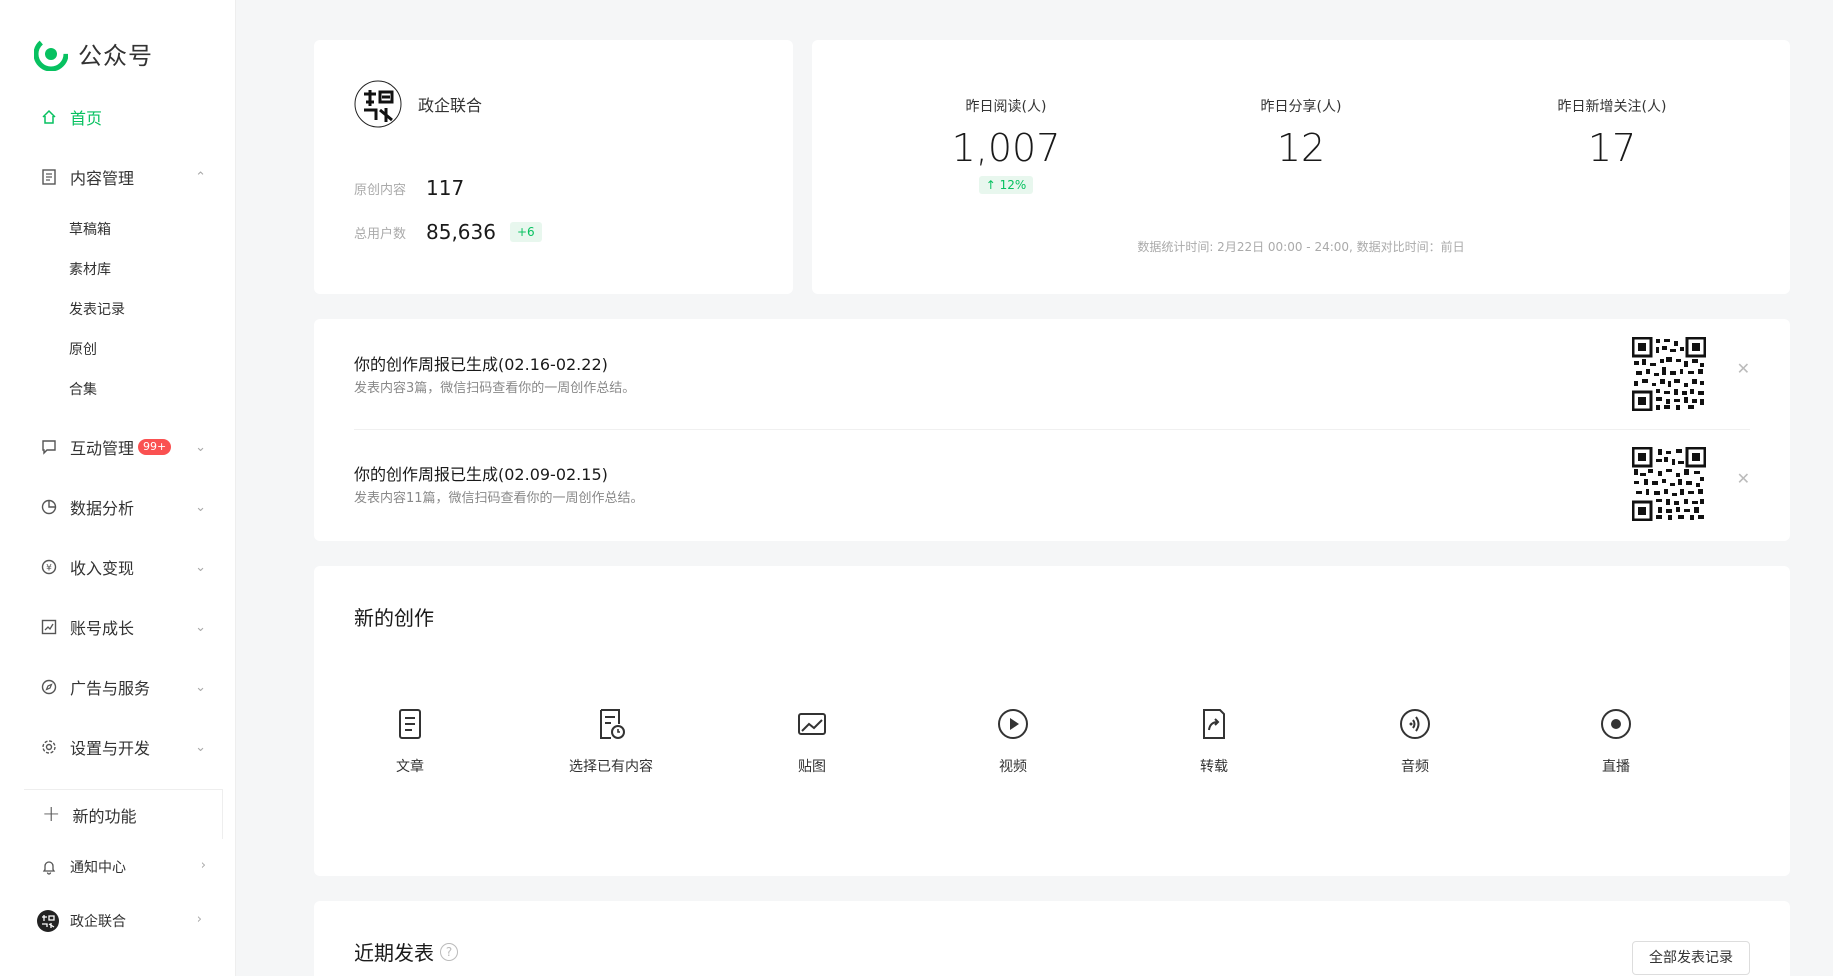 This screenshot has width=1833, height=976. What do you see at coordinates (90, 230) in the screenshot?
I see `sub-item-drafts: 草稿箱` at bounding box center [90, 230].